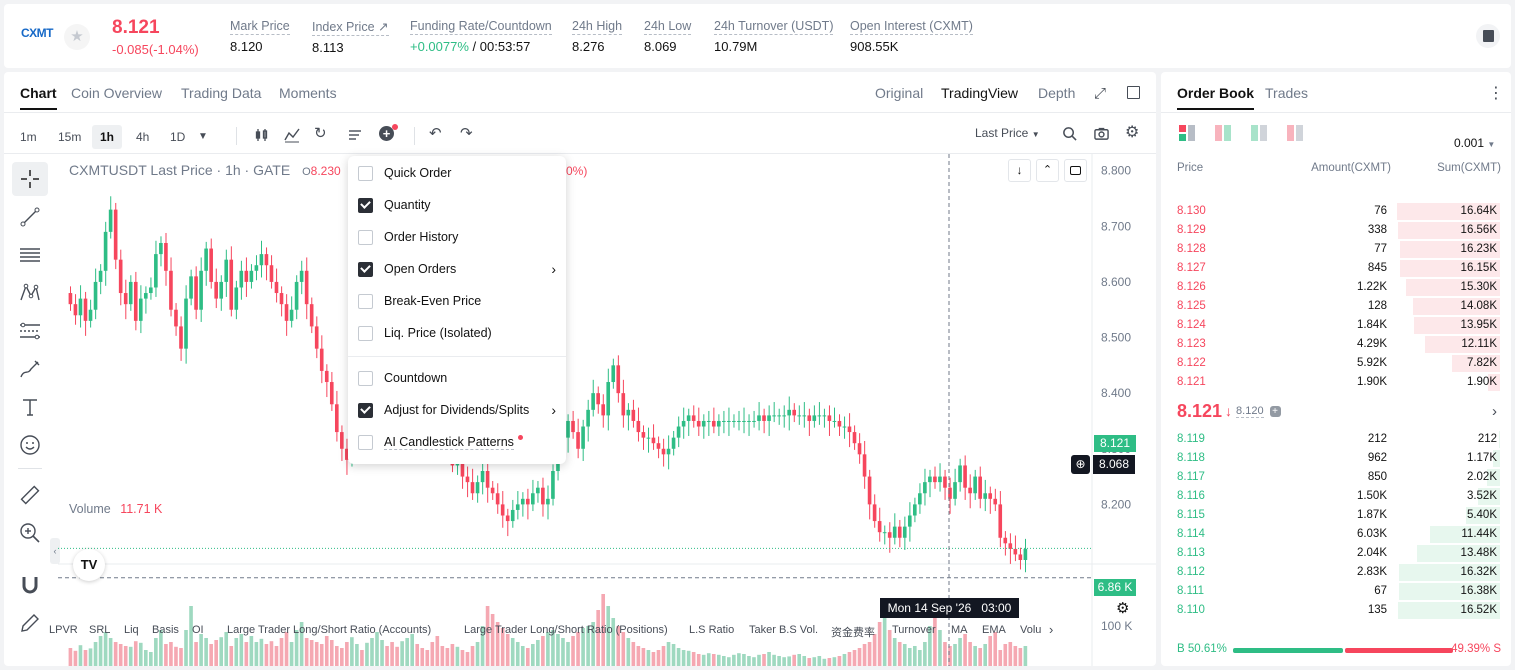  Describe the element at coordinates (1101, 135) in the screenshot. I see `camera-icon` at that location.